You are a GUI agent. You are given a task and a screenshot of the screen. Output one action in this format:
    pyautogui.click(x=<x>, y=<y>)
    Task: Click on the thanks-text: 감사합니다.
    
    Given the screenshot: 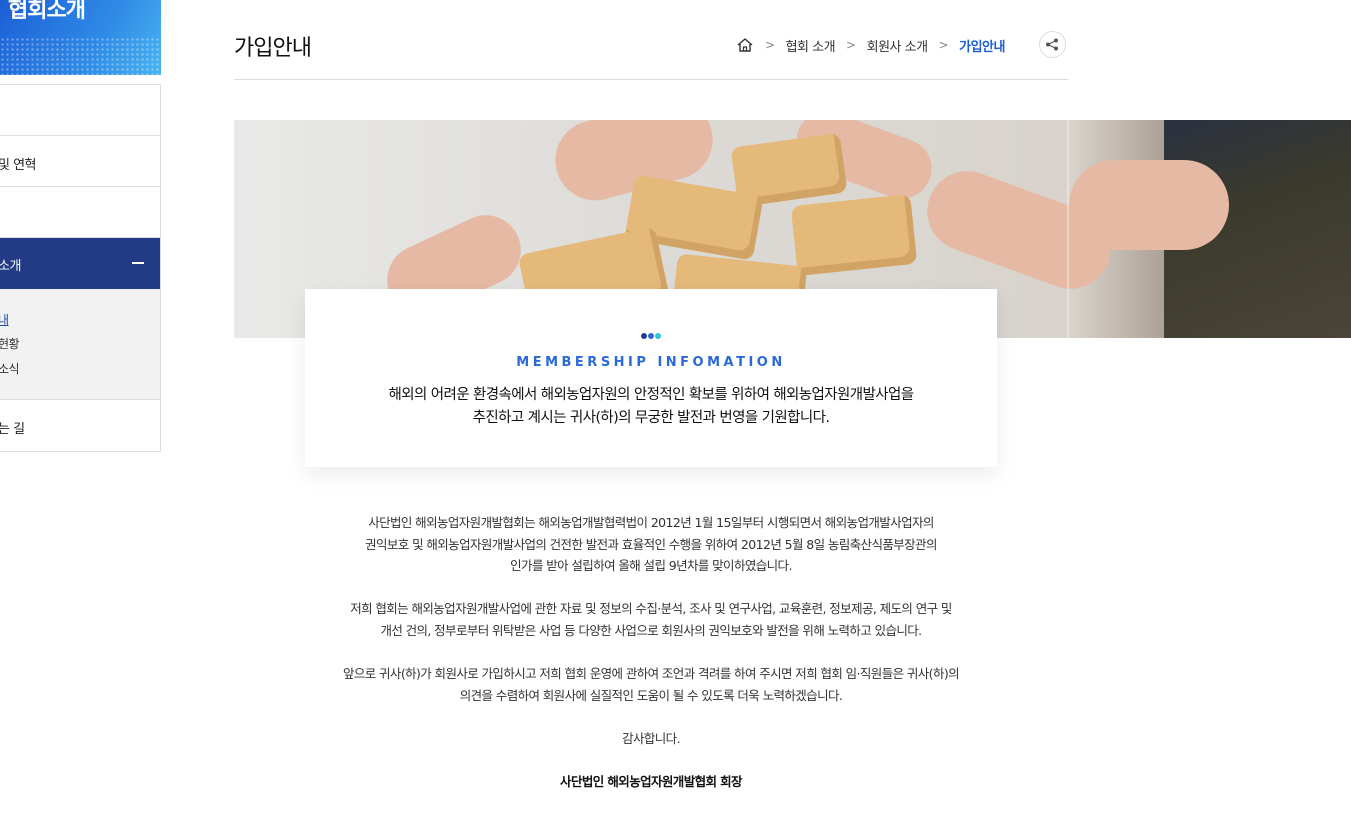 What is the action you would take?
    pyautogui.click(x=651, y=738)
    